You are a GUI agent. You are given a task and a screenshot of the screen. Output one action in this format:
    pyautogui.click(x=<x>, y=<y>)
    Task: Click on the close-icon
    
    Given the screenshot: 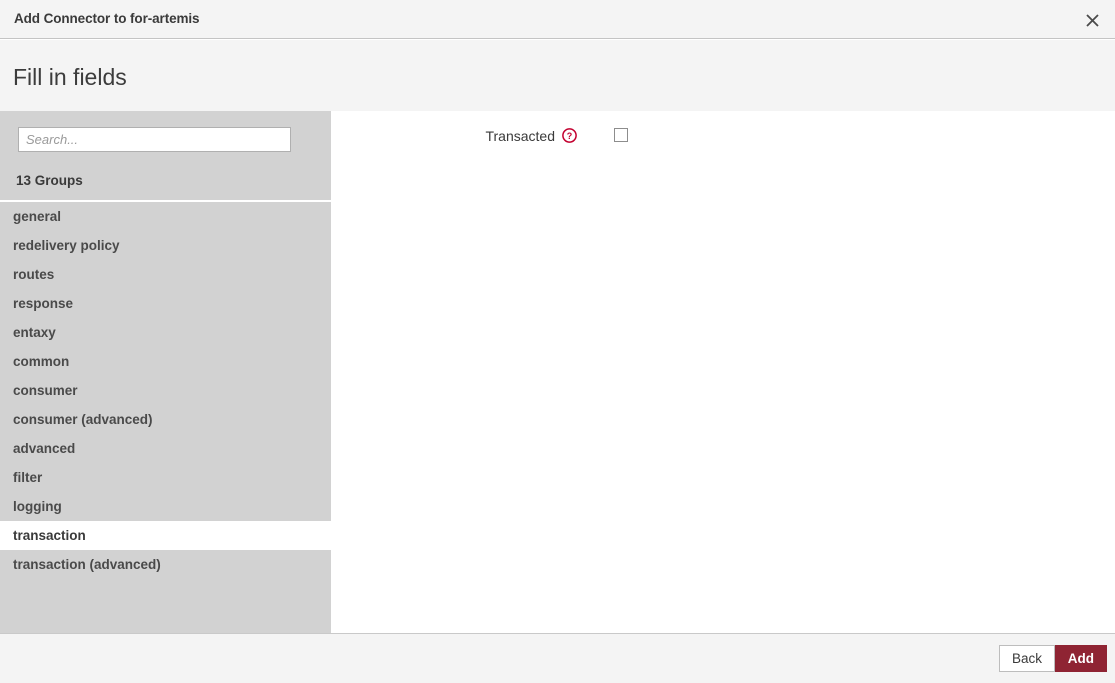 What is the action you would take?
    pyautogui.click(x=1092, y=20)
    